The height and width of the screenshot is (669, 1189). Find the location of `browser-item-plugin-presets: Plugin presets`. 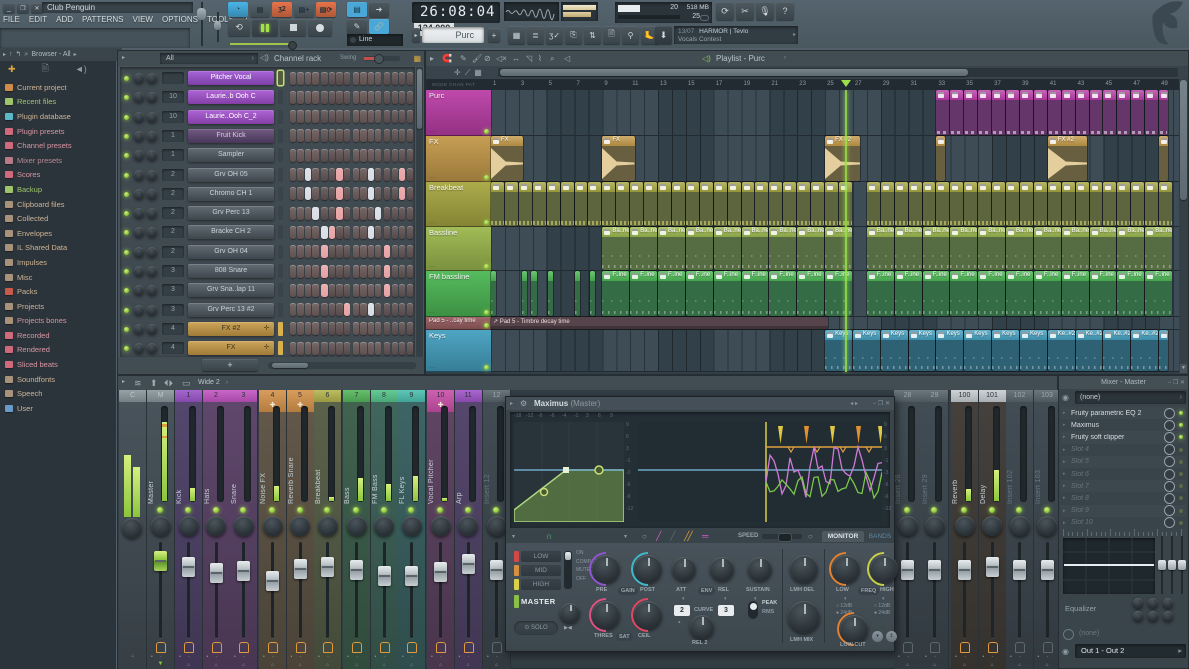

browser-item-plugin-presets: Plugin presets is located at coordinates (58, 131).